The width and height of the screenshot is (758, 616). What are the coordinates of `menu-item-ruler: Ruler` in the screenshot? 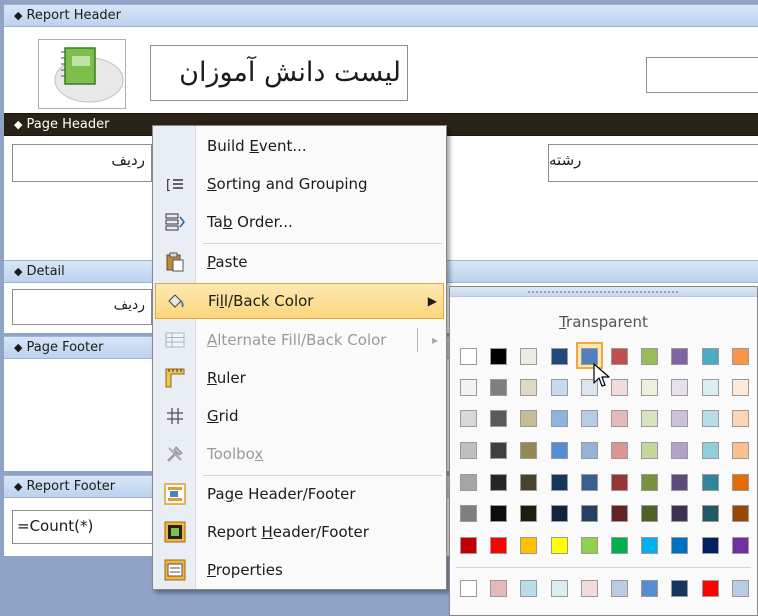 It's located at (299, 378).